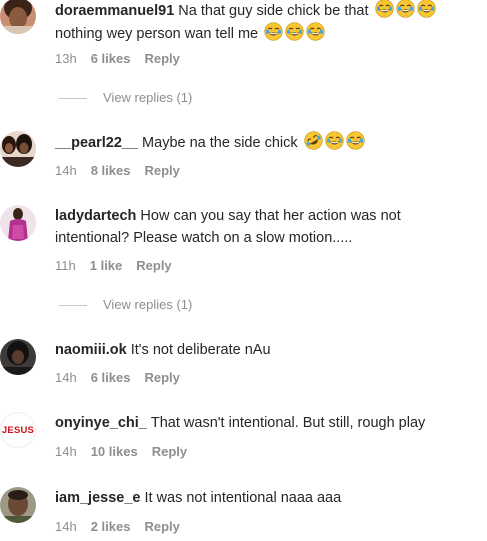 The image size is (487, 541). Describe the element at coordinates (101, 423) in the screenshot. I see `comment-username: onyinye_chi_` at that location.